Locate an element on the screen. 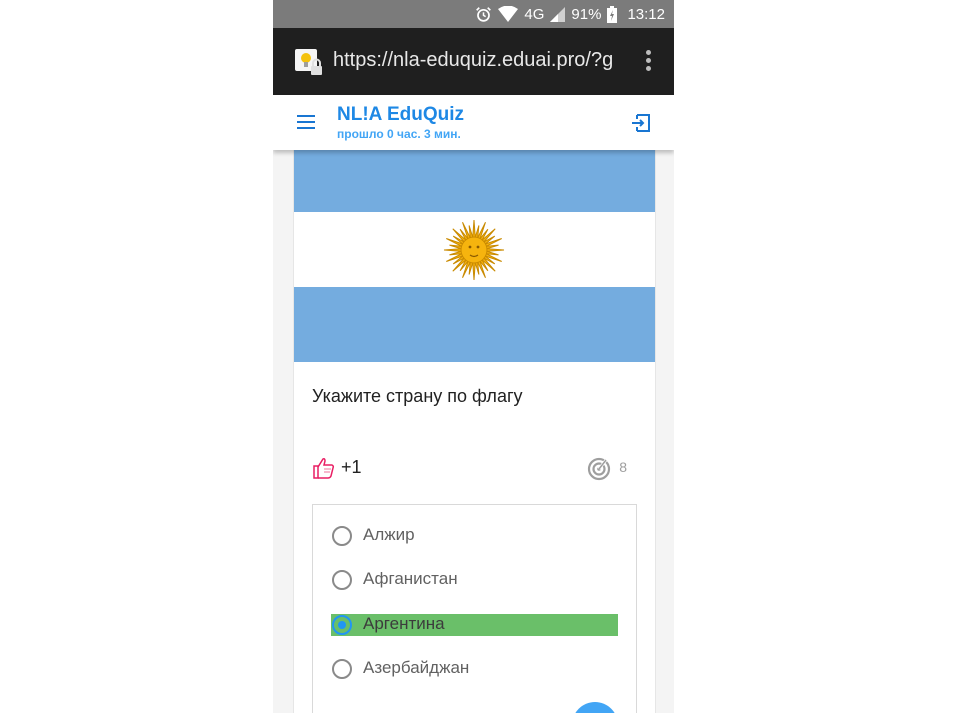  network-type: 4G is located at coordinates (534, 14).